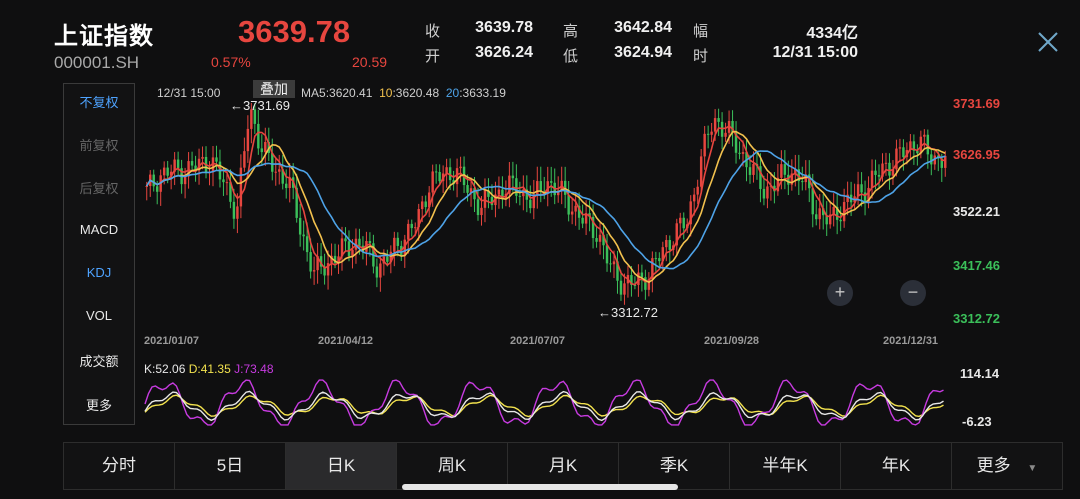 This screenshot has height=499, width=1080. I want to click on current-price: 3639.78, so click(294, 31).